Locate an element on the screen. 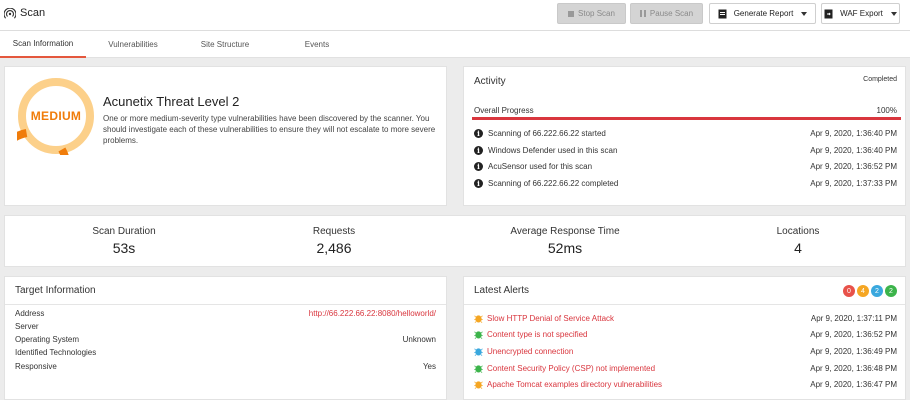  stat-locations: Locations 4 is located at coordinates (798, 241).